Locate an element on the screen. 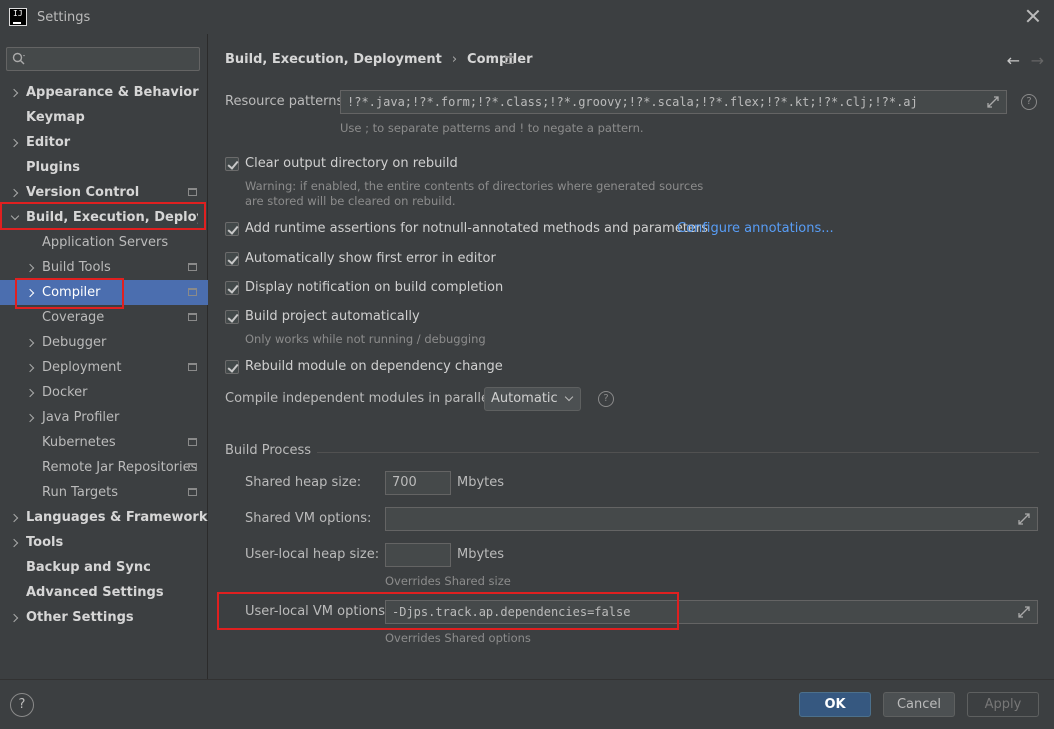 The image size is (1054, 729). sidebar-item-kubernetes: Kubernetes is located at coordinates (104, 442).